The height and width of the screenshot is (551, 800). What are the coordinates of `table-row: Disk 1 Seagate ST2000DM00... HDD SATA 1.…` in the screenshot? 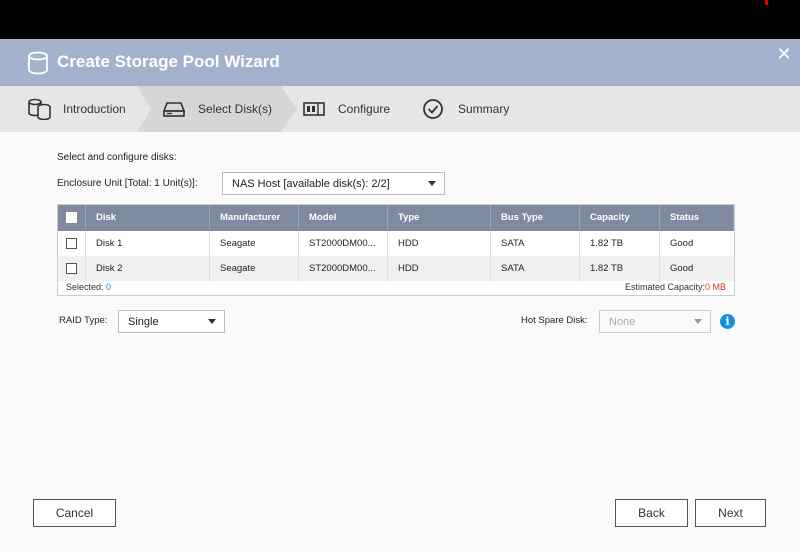 It's located at (396, 243).